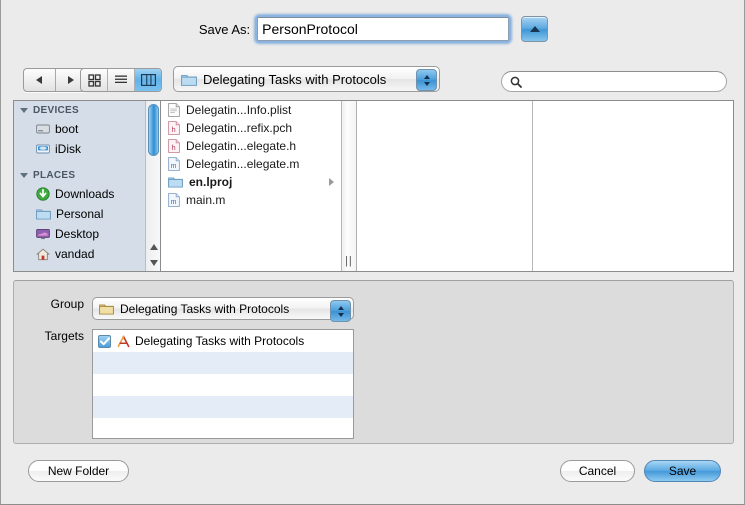  I want to click on file-name: en.lproj, so click(211, 182).